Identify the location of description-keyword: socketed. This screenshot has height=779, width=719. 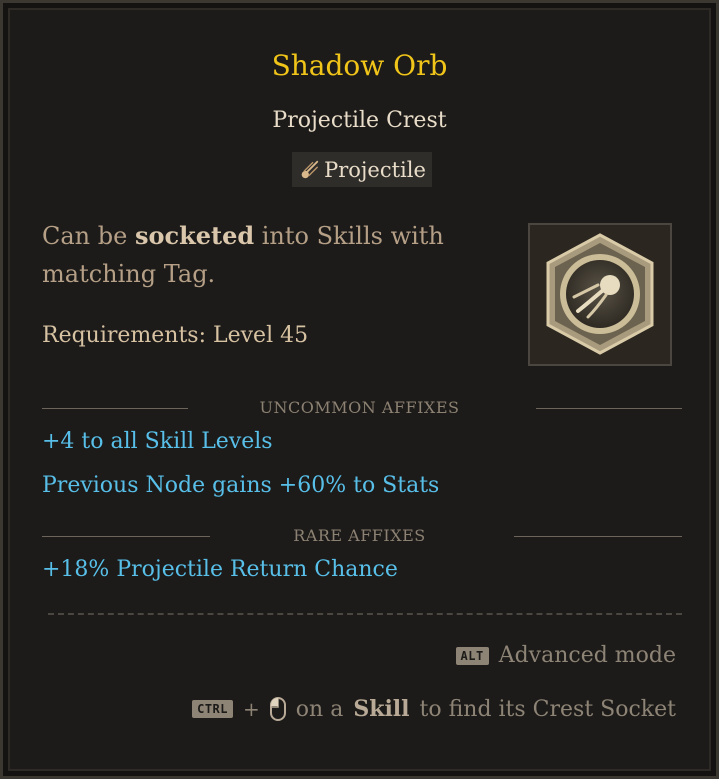
(194, 235).